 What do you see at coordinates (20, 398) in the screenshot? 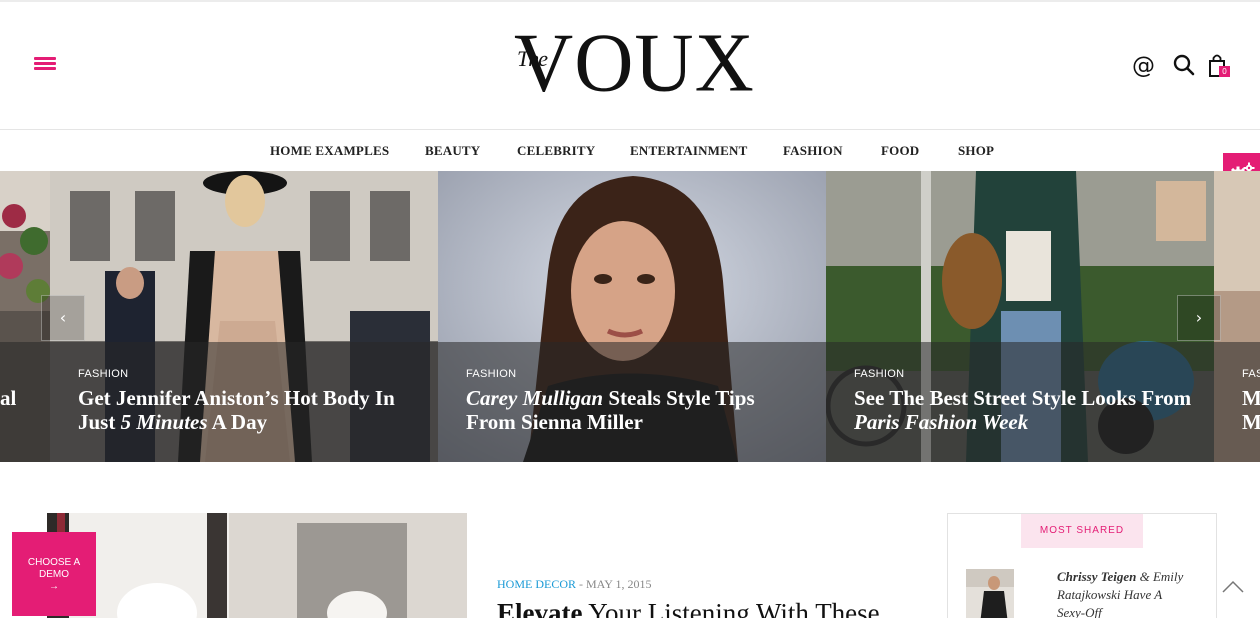
I see `slide-title: al` at bounding box center [20, 398].